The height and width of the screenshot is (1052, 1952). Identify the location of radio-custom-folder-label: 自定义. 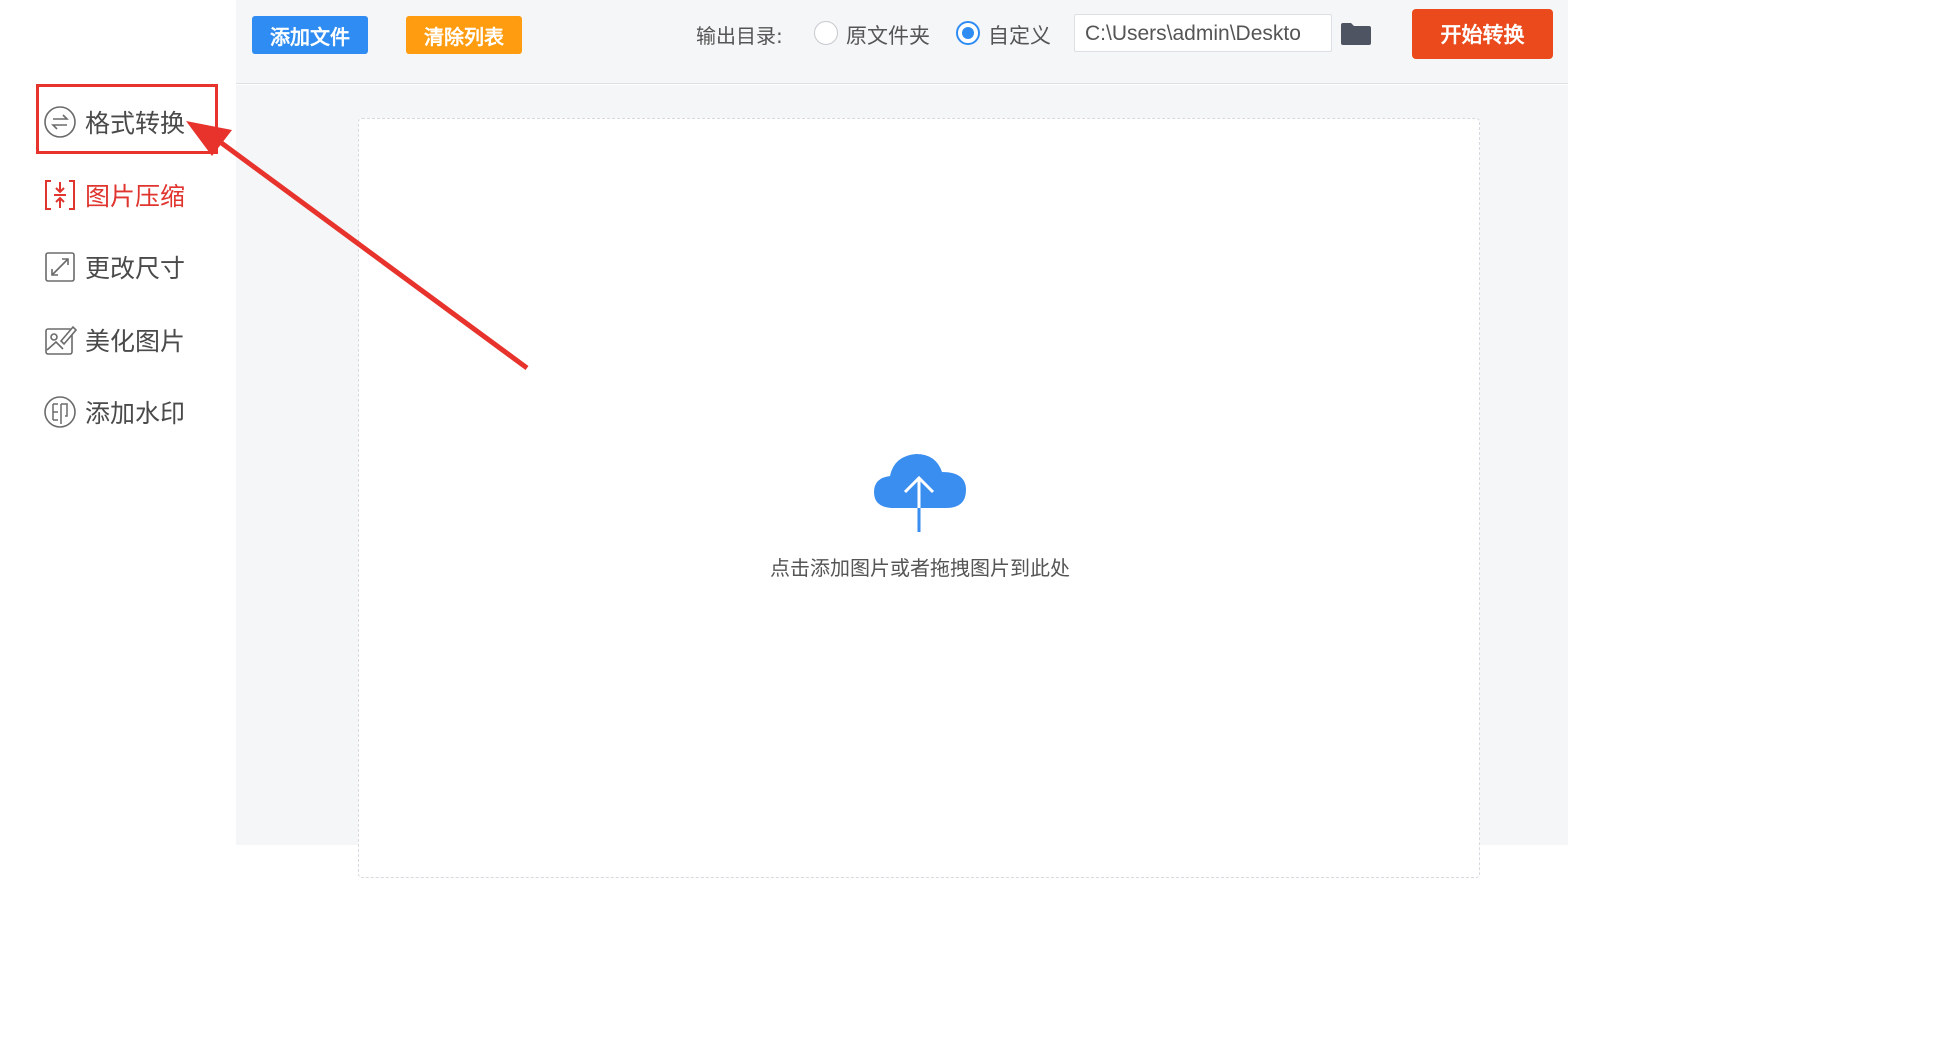
(1019, 35).